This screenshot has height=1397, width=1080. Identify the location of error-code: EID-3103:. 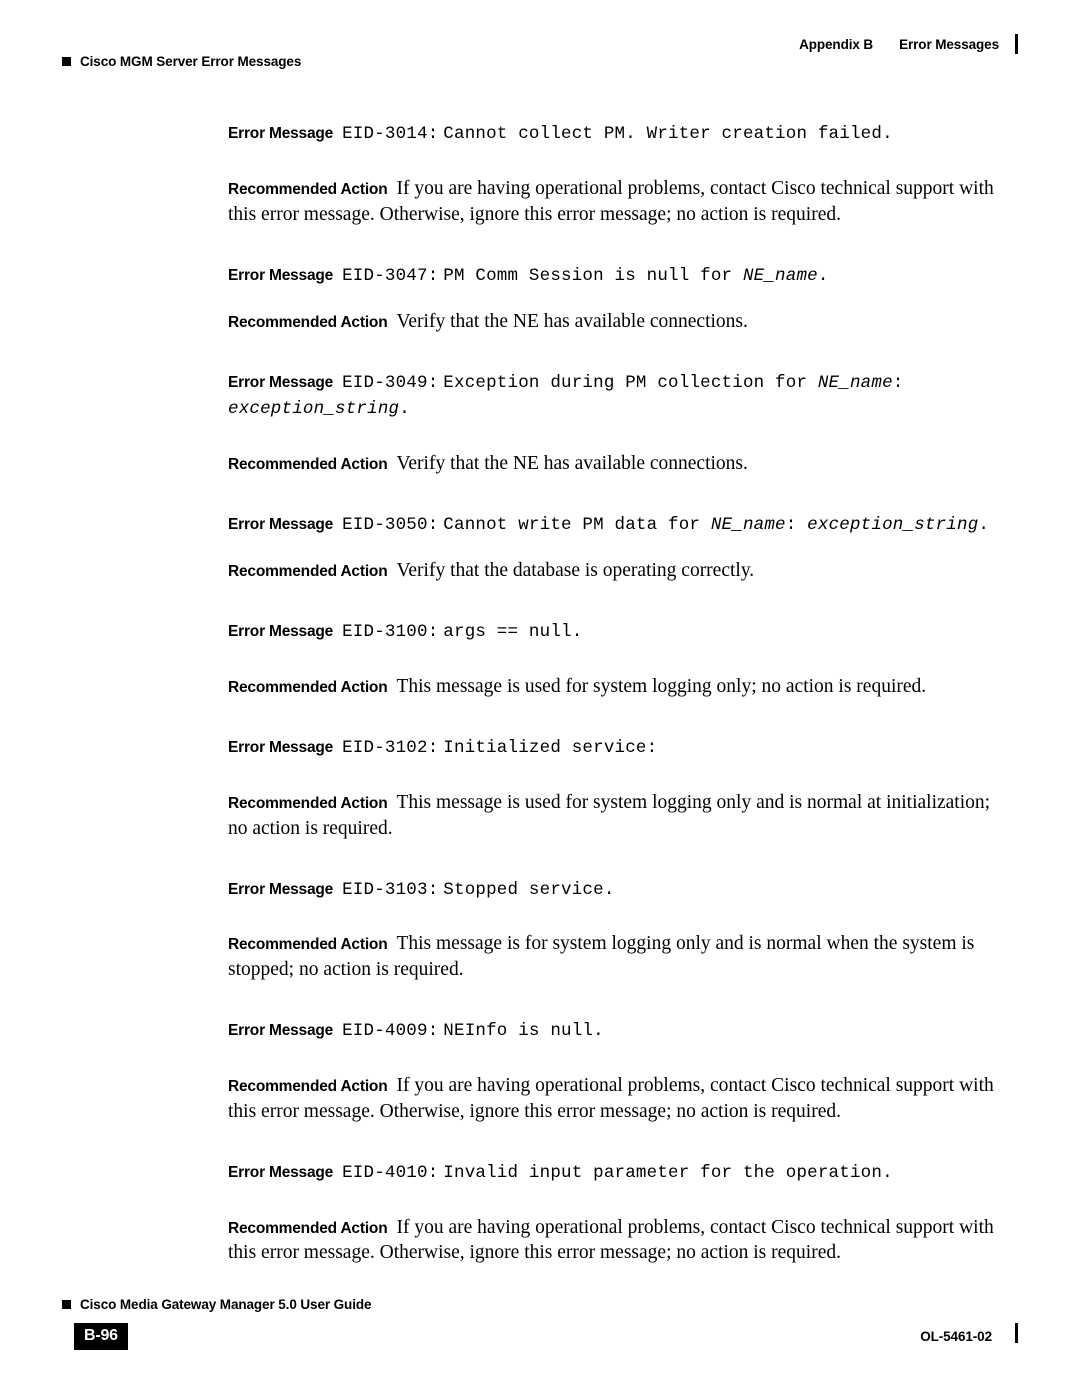
(390, 889).